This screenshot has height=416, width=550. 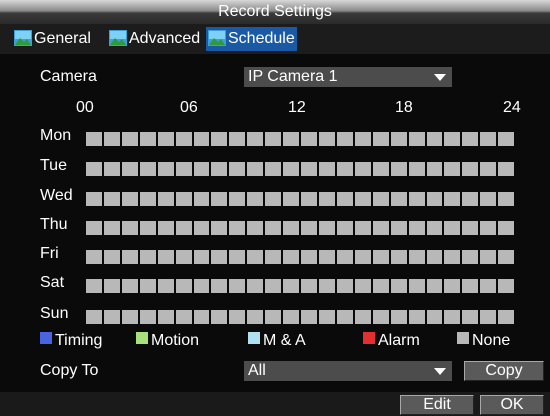 I want to click on copy-to-select: All, so click(x=348, y=371).